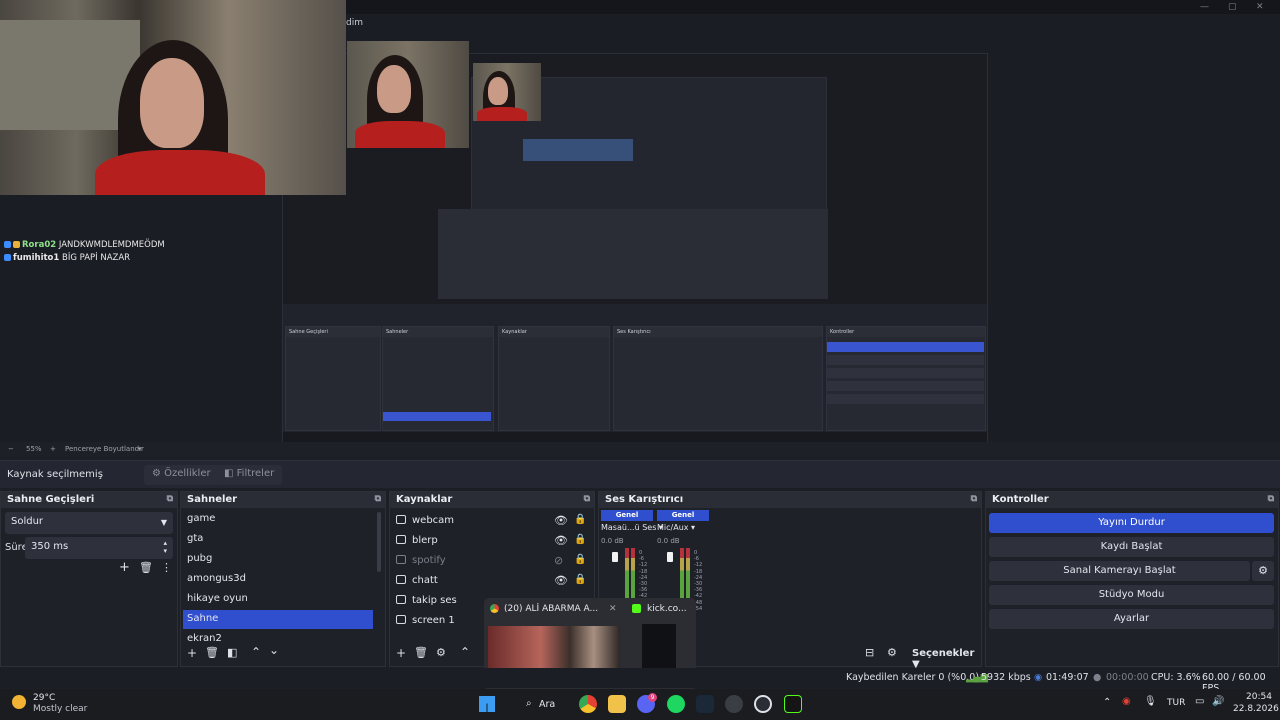  I want to click on network-icon: ▭, so click(1199, 701).